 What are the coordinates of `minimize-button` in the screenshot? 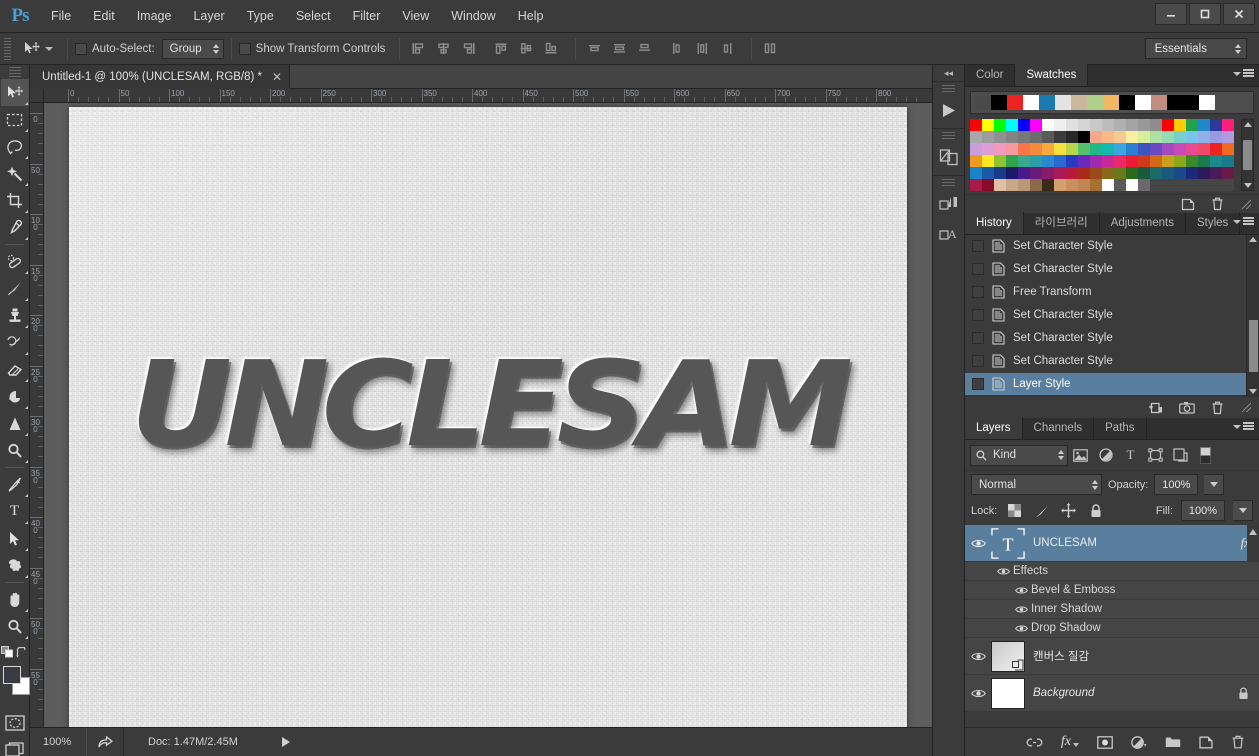 It's located at (1171, 14).